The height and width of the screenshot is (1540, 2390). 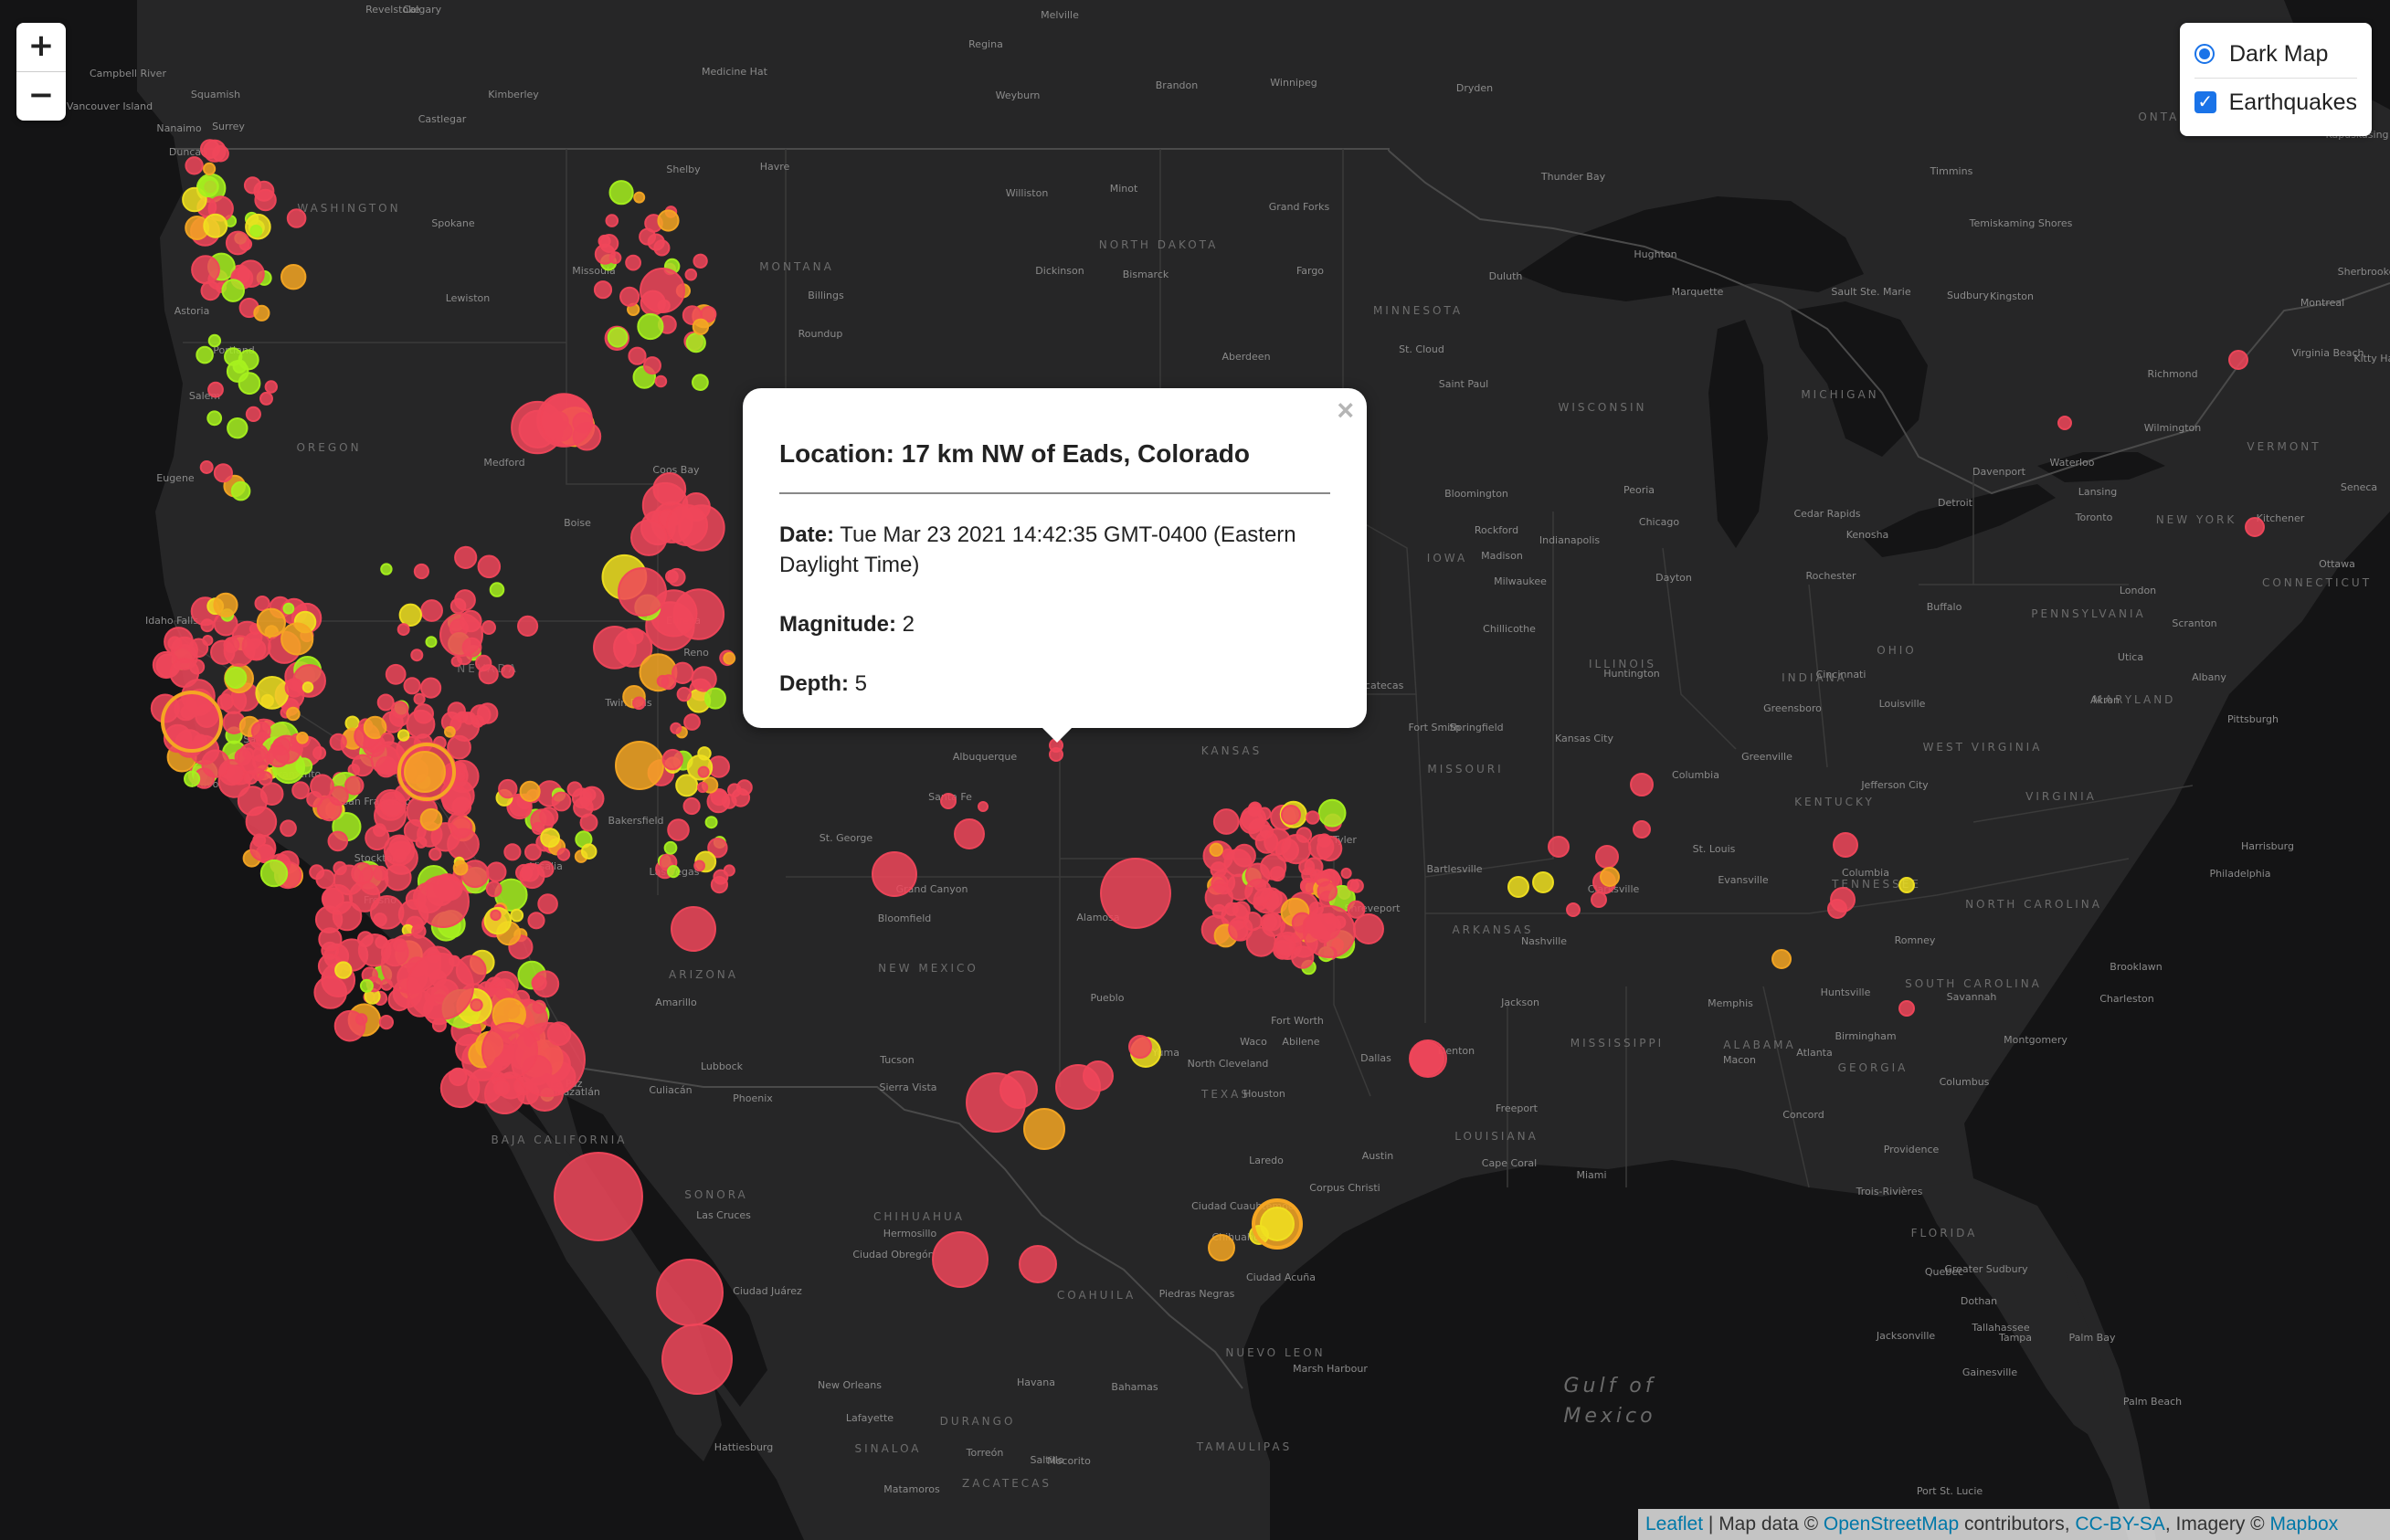 I want to click on layer-option-earthquakes: ✓ Earthquakes, so click(x=2276, y=102).